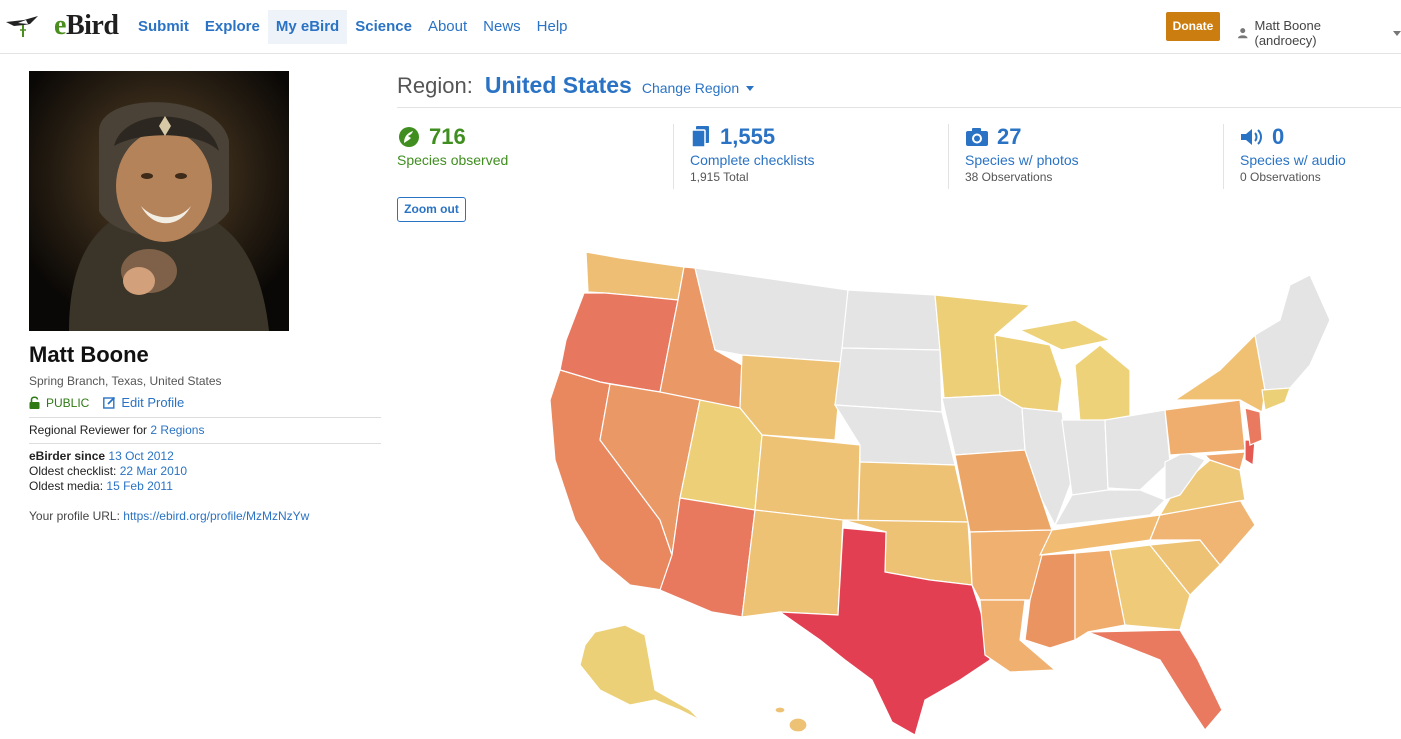 The width and height of the screenshot is (1401, 739). What do you see at coordinates (1022, 160) in the screenshot?
I see `photos-label: Species w/ photos` at bounding box center [1022, 160].